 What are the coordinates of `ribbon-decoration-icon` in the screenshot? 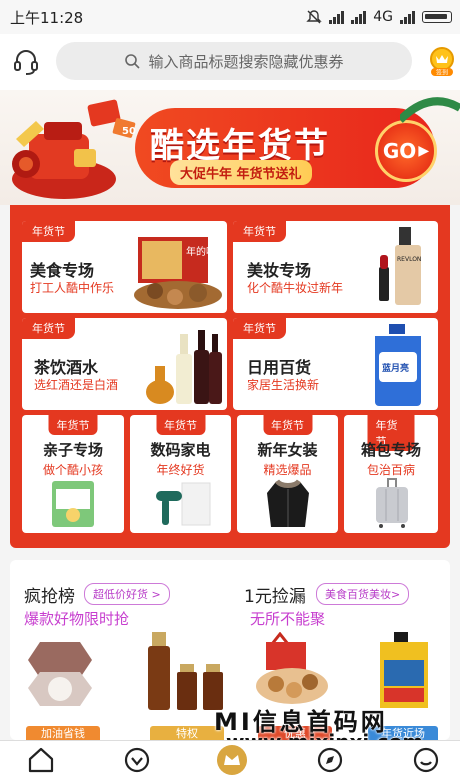 It's located at (430, 110).